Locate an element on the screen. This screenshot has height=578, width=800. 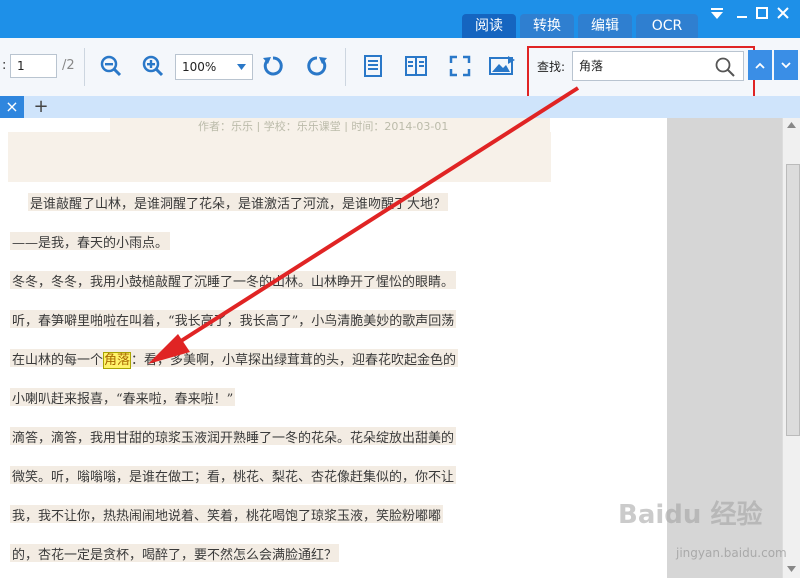
line-text-before: 在山林的每一个 is located at coordinates (58, 360).